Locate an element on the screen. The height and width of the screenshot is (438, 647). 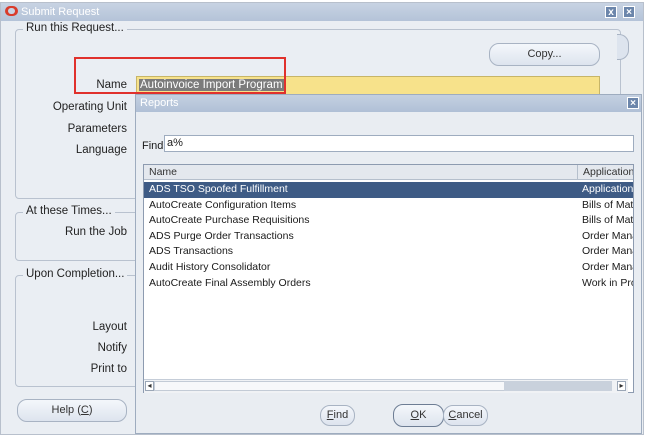
find-button-rest: ind is located at coordinates (341, 415).